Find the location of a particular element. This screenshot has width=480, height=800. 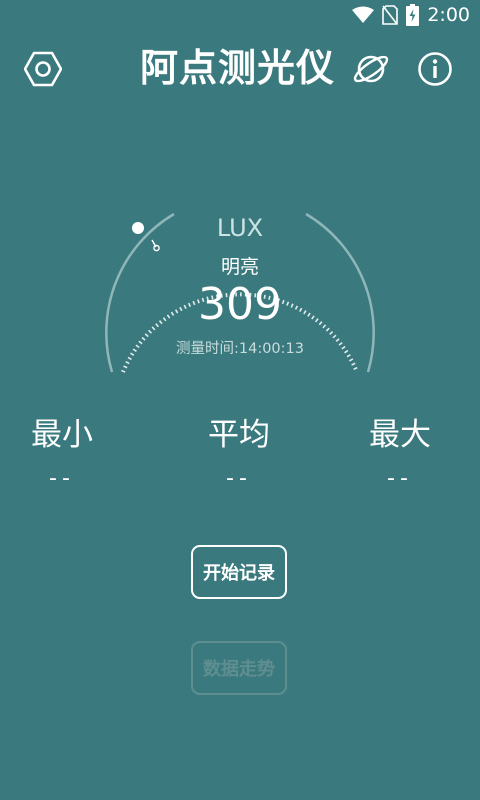

start-record-button: 开始记录 is located at coordinates (239, 572).